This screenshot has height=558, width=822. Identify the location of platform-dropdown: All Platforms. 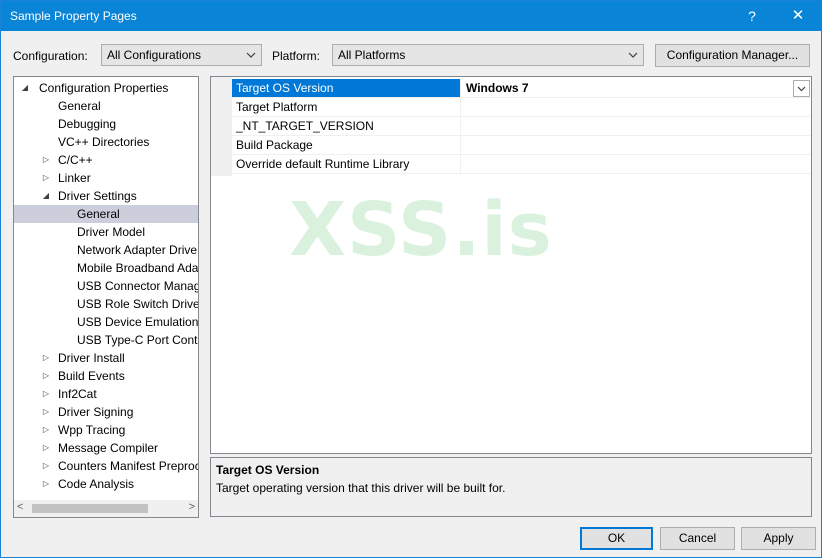
(488, 55).